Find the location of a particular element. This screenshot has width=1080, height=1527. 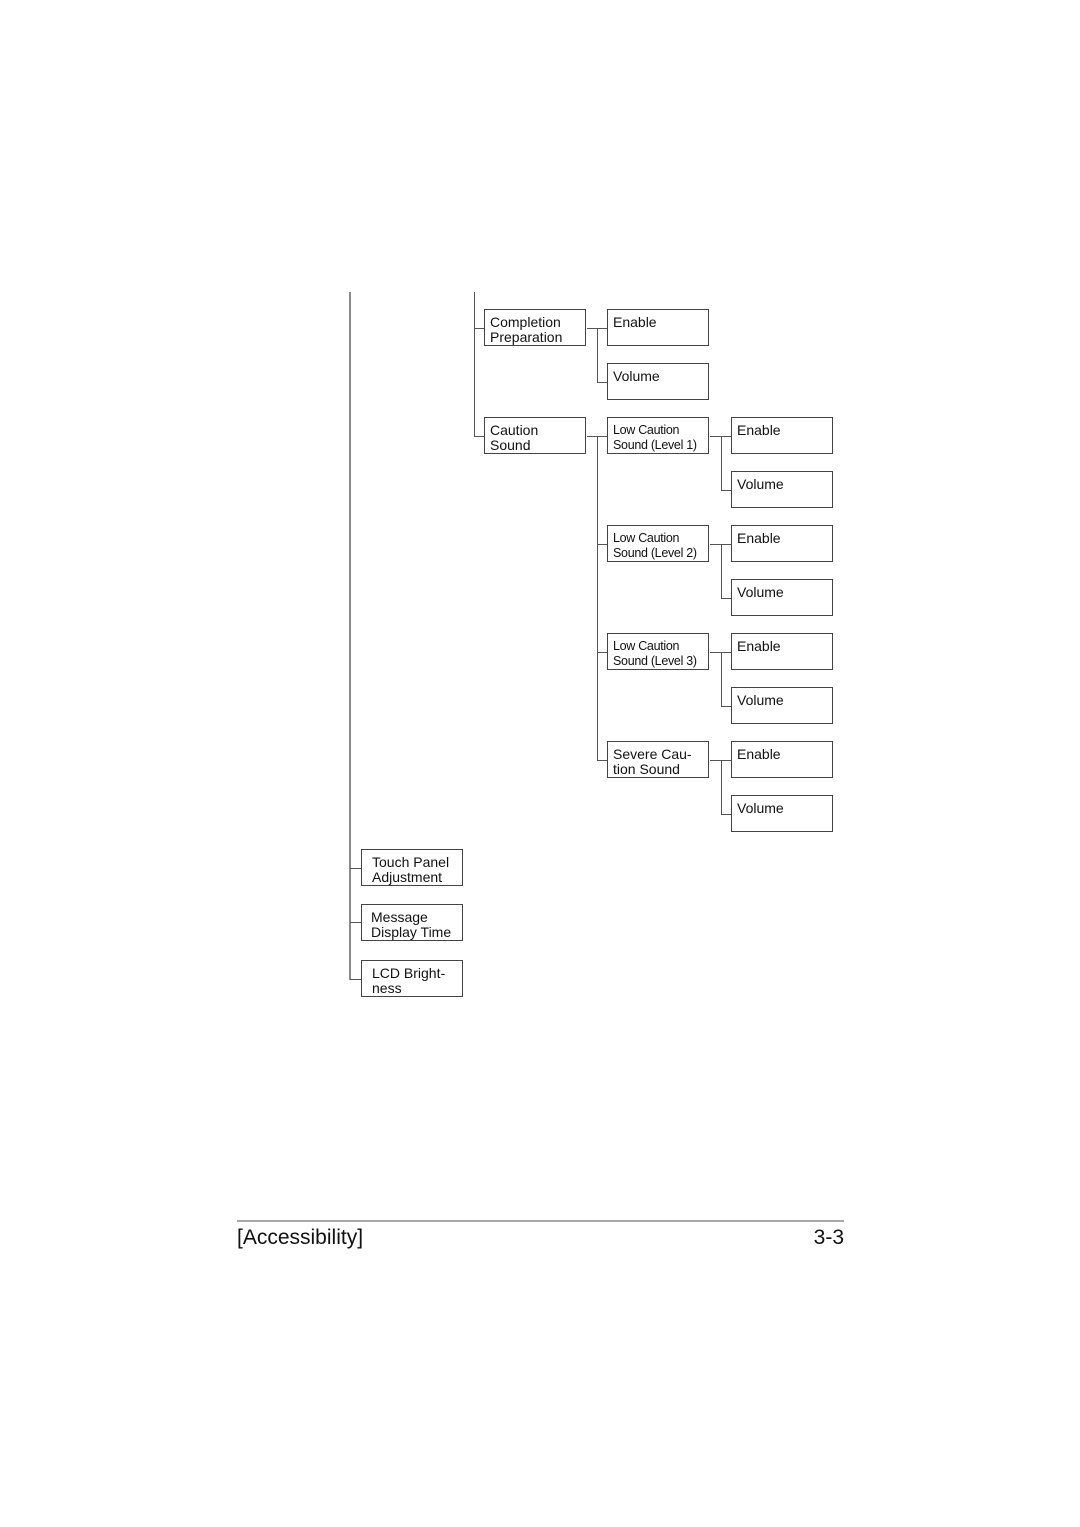

trunk-line-level2 is located at coordinates (474, 364).